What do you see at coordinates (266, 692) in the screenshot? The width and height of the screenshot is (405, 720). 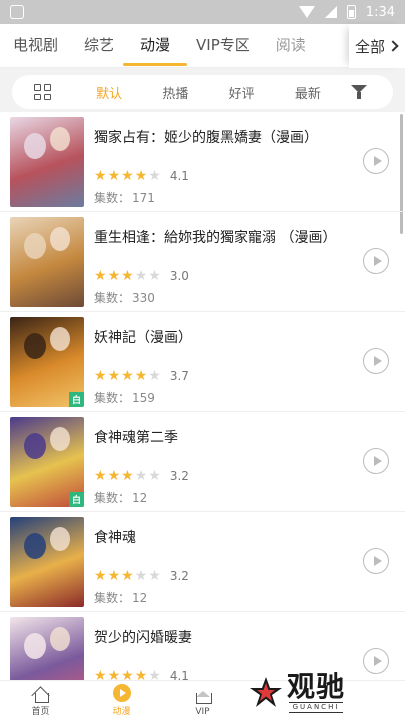 I see `star-logo-icon` at bounding box center [266, 692].